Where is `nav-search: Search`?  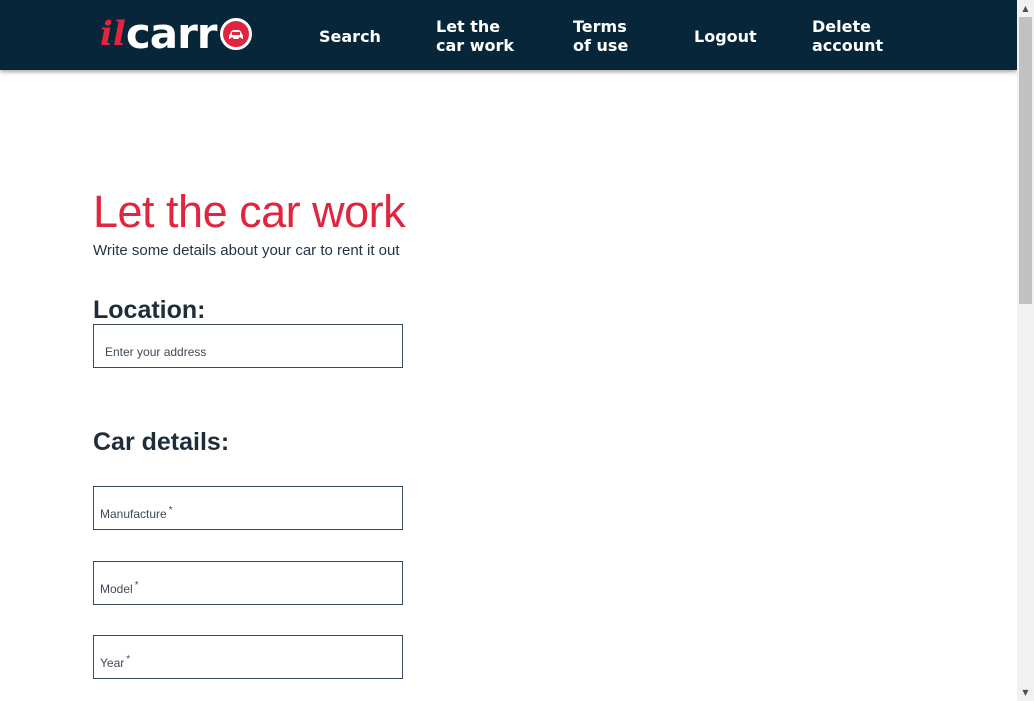 nav-search: Search is located at coordinates (350, 36).